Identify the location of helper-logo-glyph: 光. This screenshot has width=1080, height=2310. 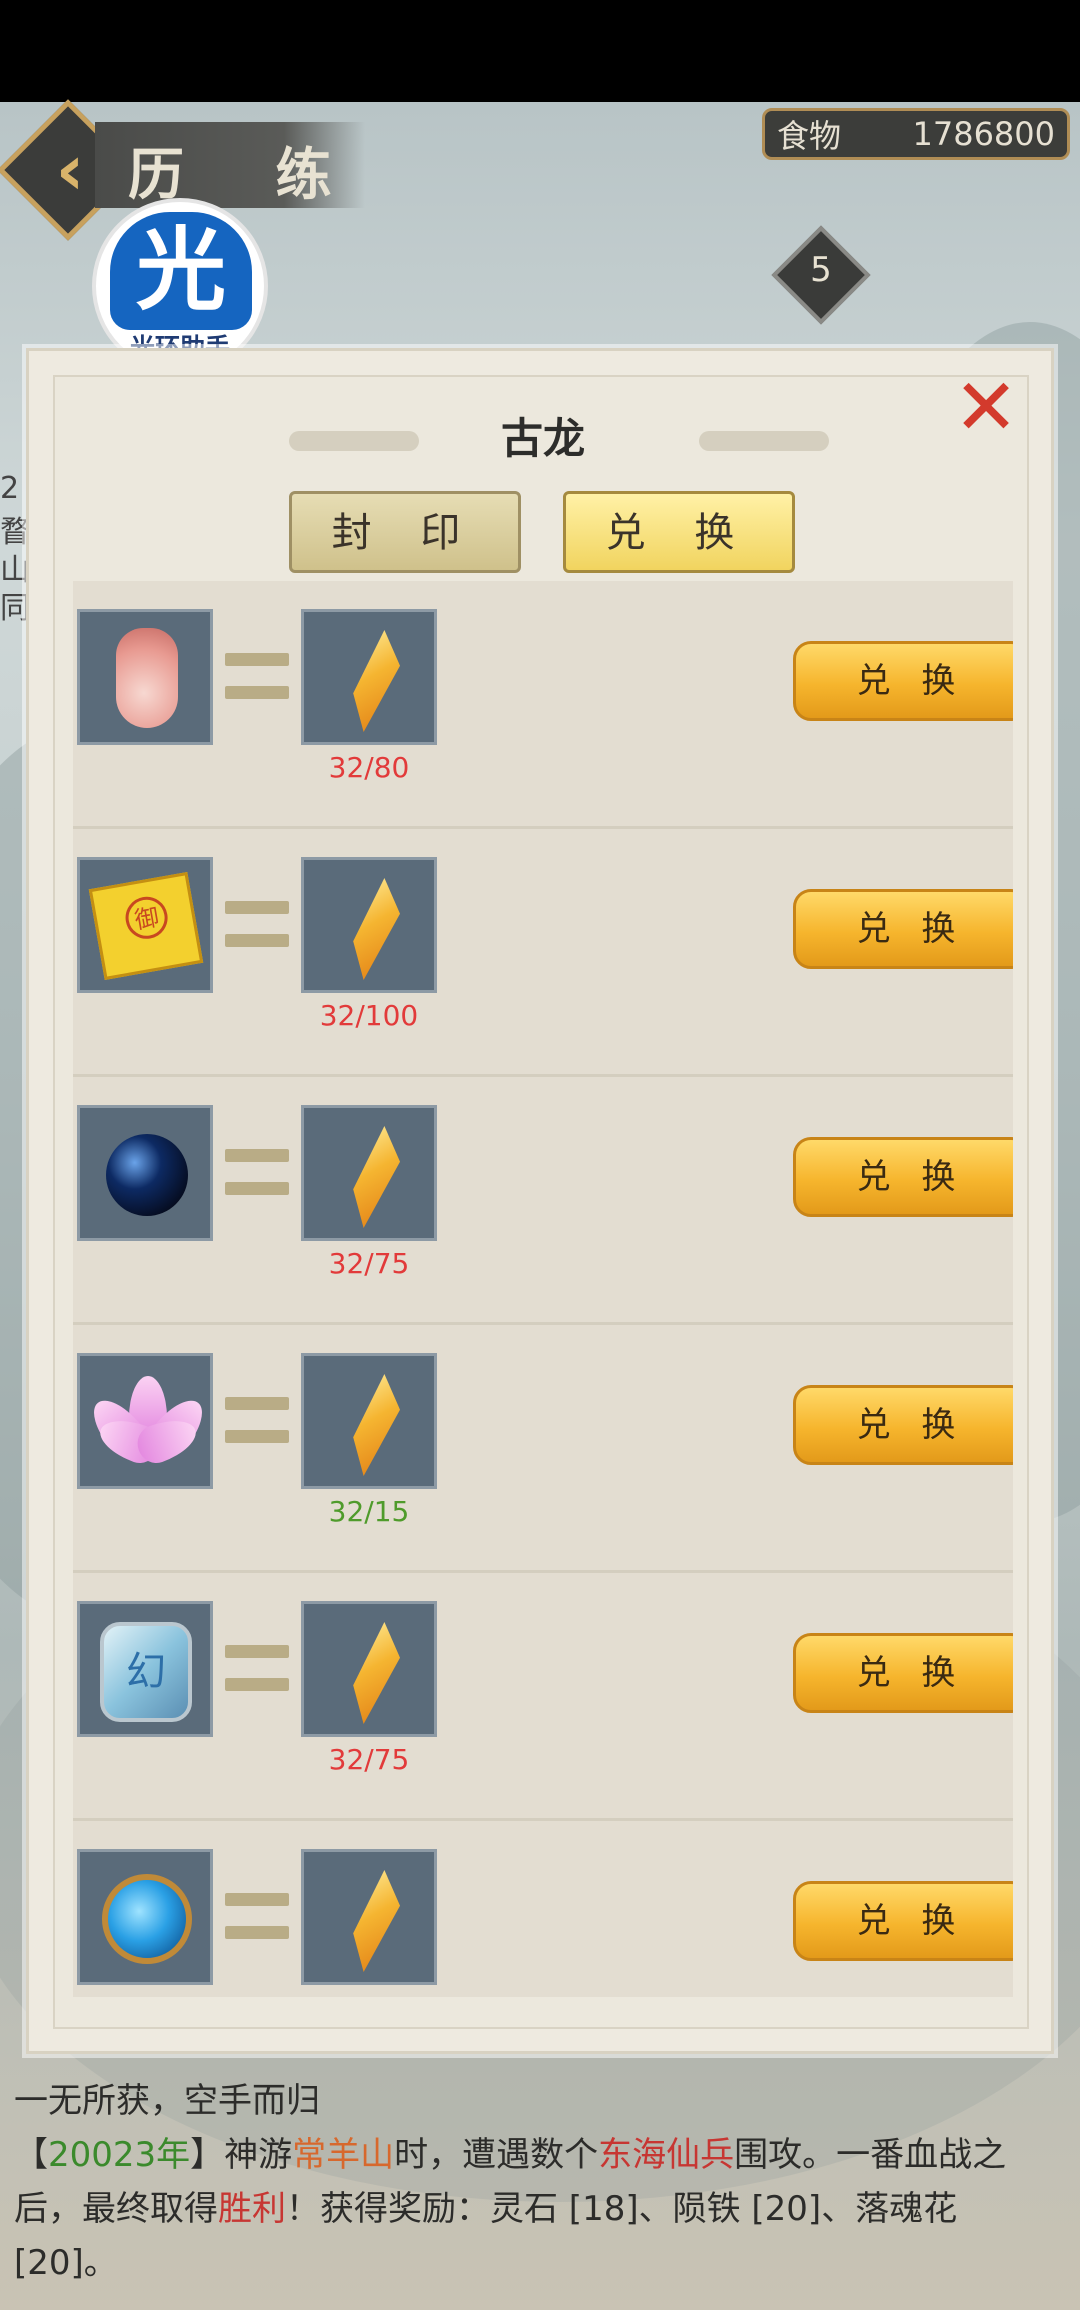
(181, 271).